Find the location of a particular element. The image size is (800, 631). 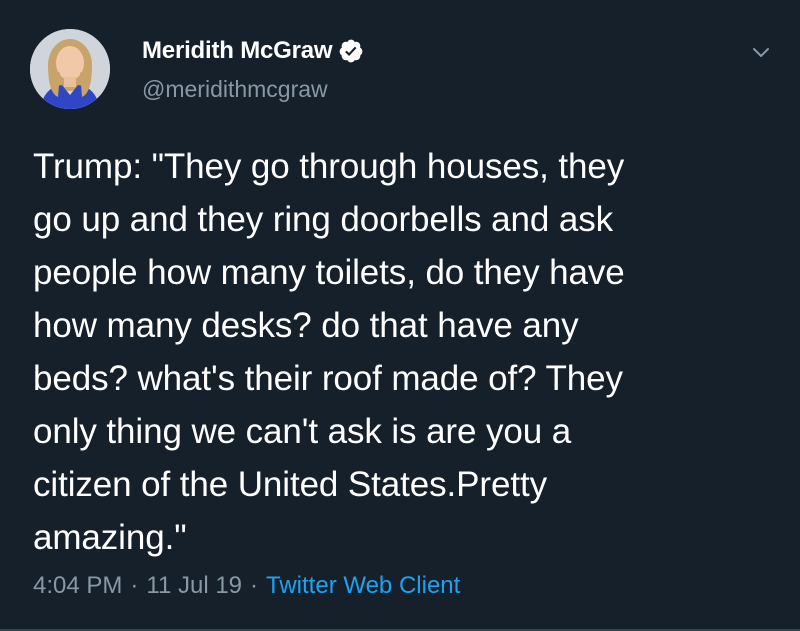

verified-badge-icon is located at coordinates (351, 51).